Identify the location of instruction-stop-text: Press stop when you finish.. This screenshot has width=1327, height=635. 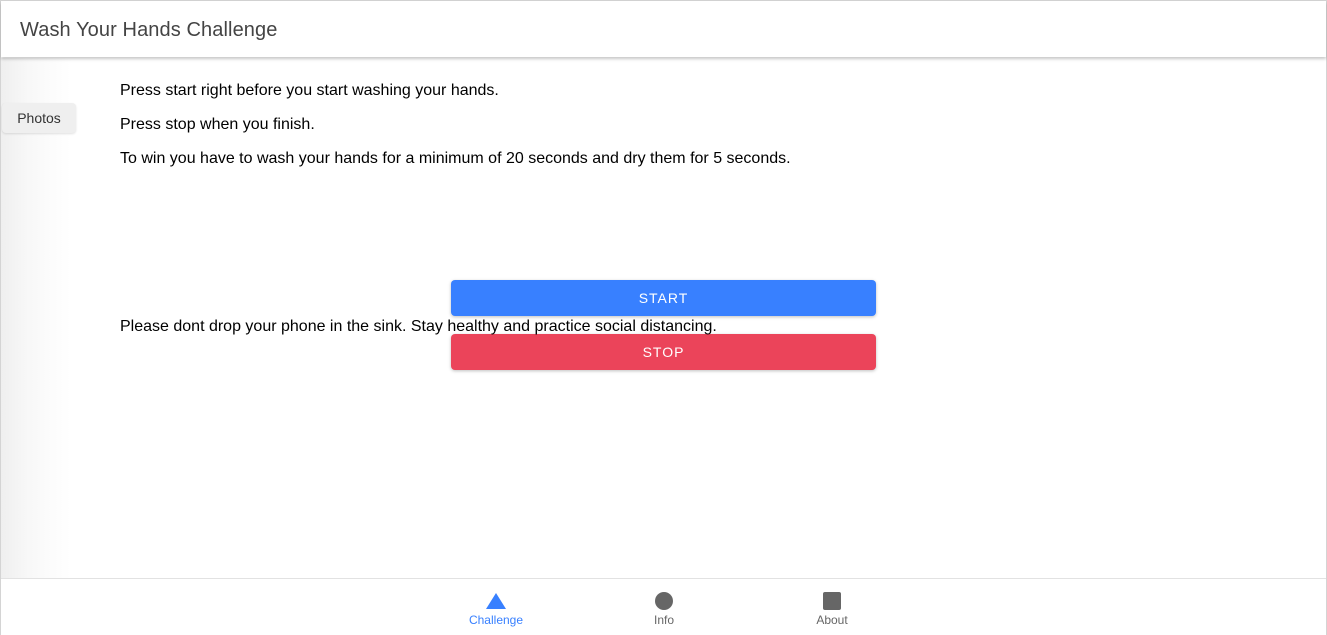
(217, 124).